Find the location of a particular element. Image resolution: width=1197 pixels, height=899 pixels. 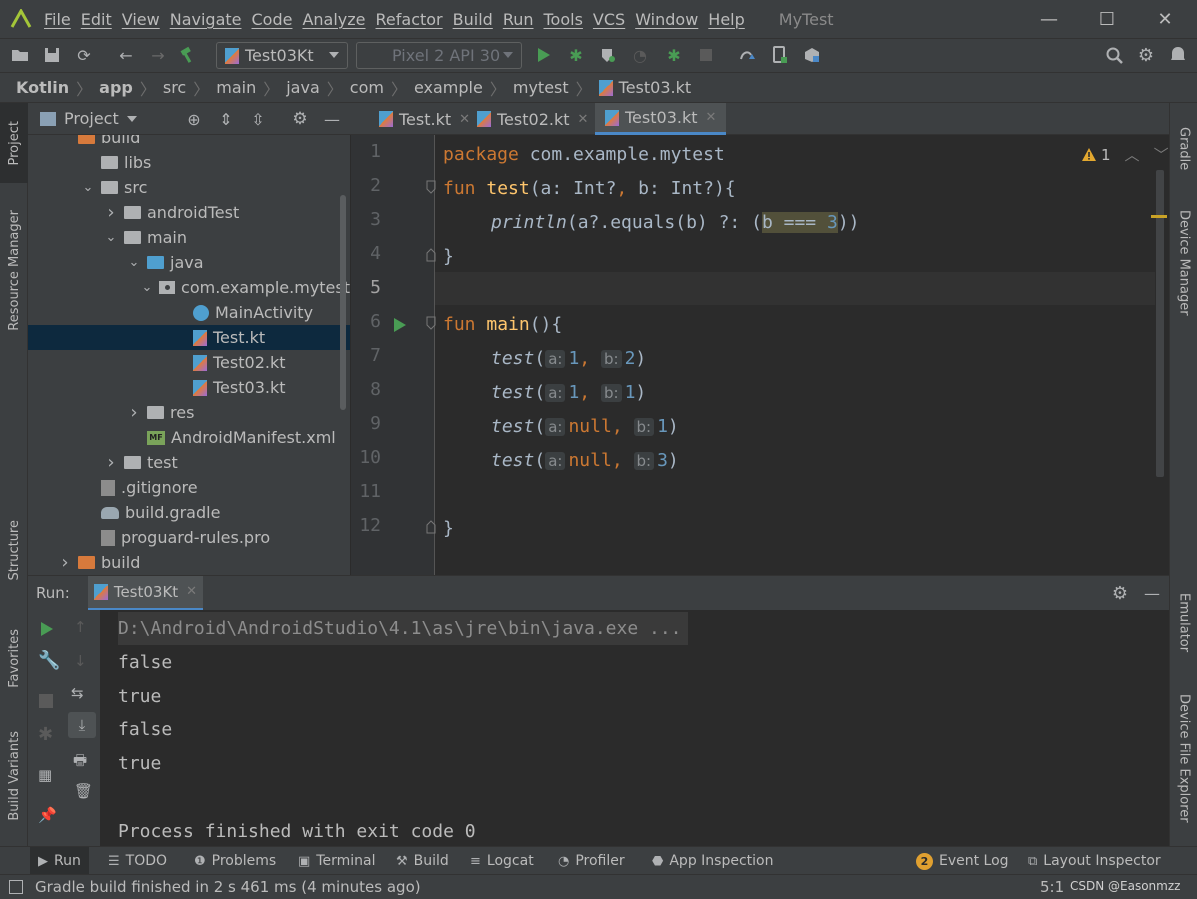

tool-button-layout-inspector: ⧉ Layout Inspector is located at coordinates (1094, 861).